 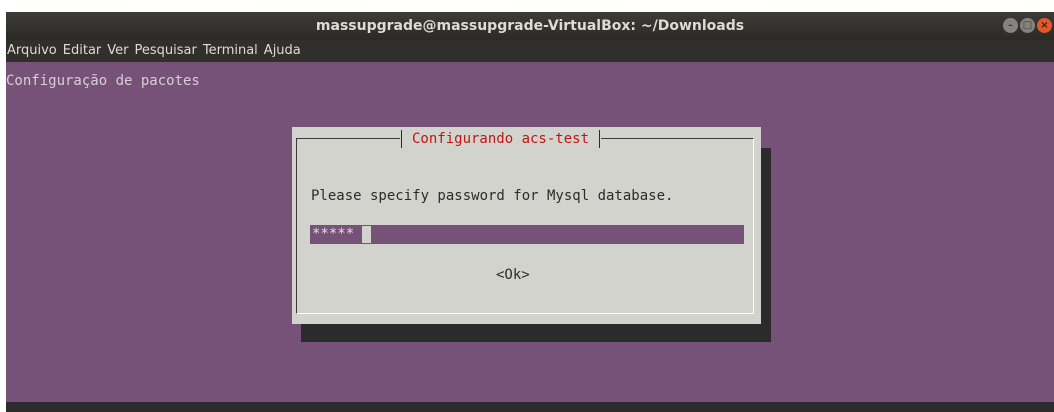 What do you see at coordinates (333, 234) in the screenshot?
I see `password-value: *****` at bounding box center [333, 234].